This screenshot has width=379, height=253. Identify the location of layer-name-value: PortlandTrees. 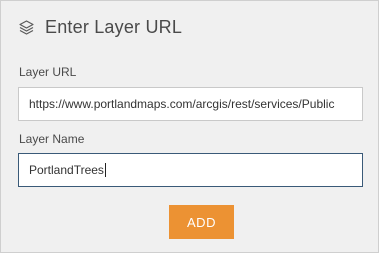
(66, 170).